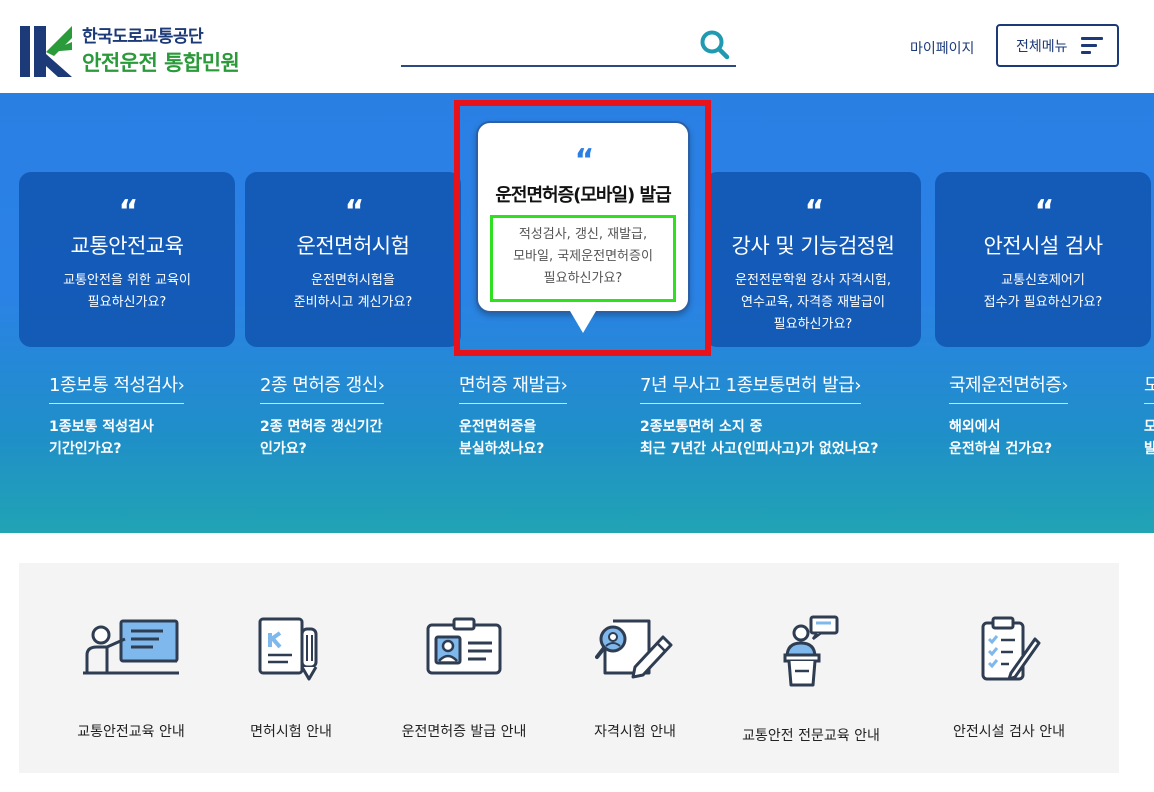  Describe the element at coordinates (464, 678) in the screenshot. I see `service-license-issuance-guide: 운전면허증 발급 안내` at that location.